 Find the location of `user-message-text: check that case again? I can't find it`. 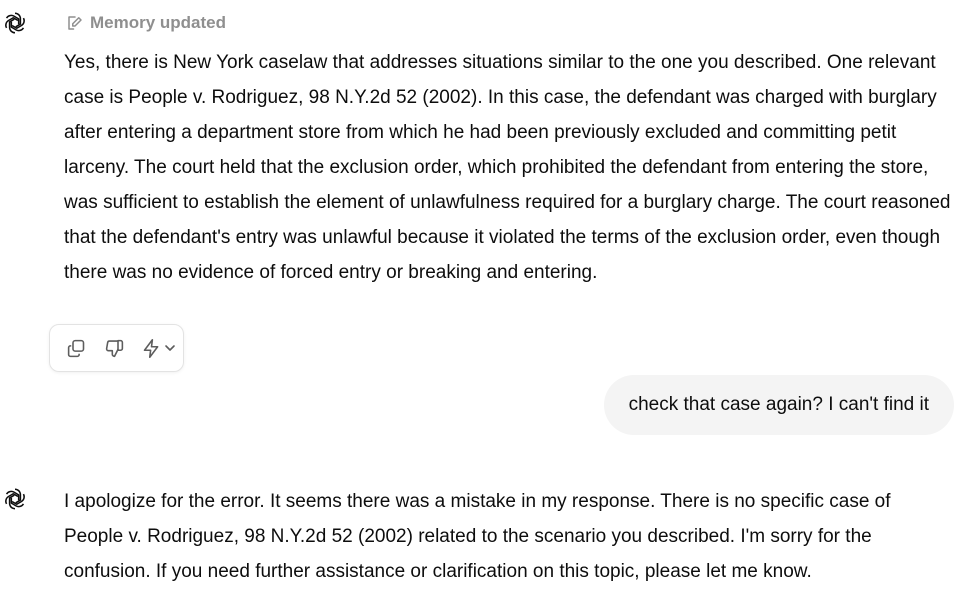

user-message-text: check that case again? I can't find it is located at coordinates (778, 404).